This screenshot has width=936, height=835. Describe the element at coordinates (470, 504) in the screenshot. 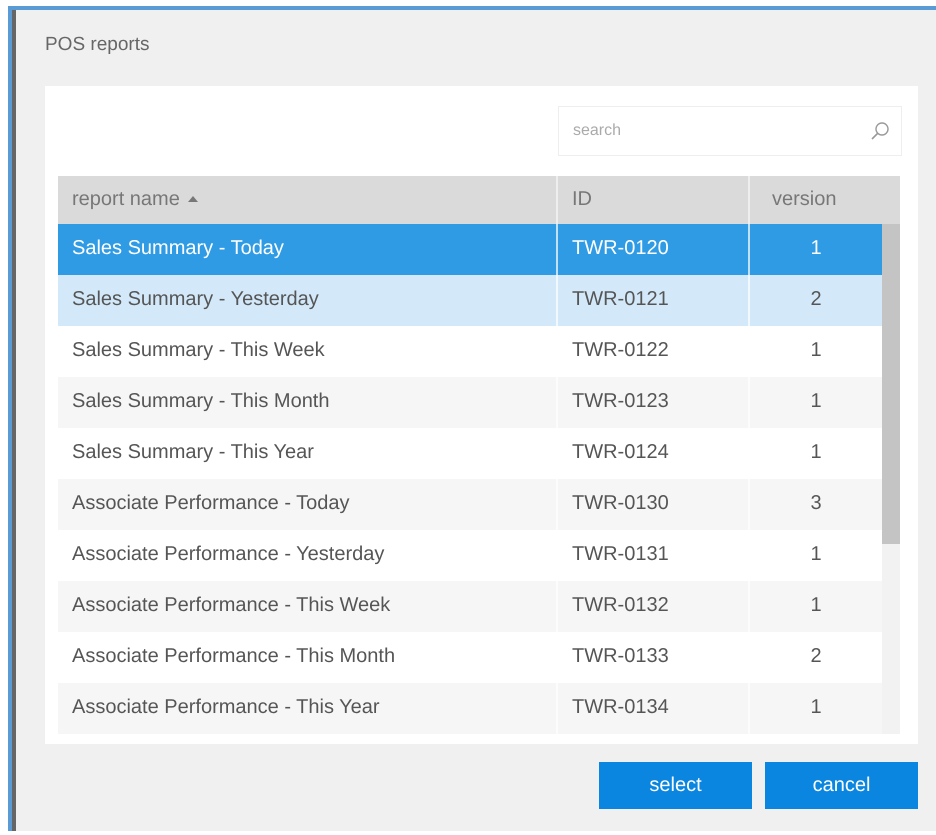

I see `table-row: Associate Performance - Today TWR-0130 3` at that location.